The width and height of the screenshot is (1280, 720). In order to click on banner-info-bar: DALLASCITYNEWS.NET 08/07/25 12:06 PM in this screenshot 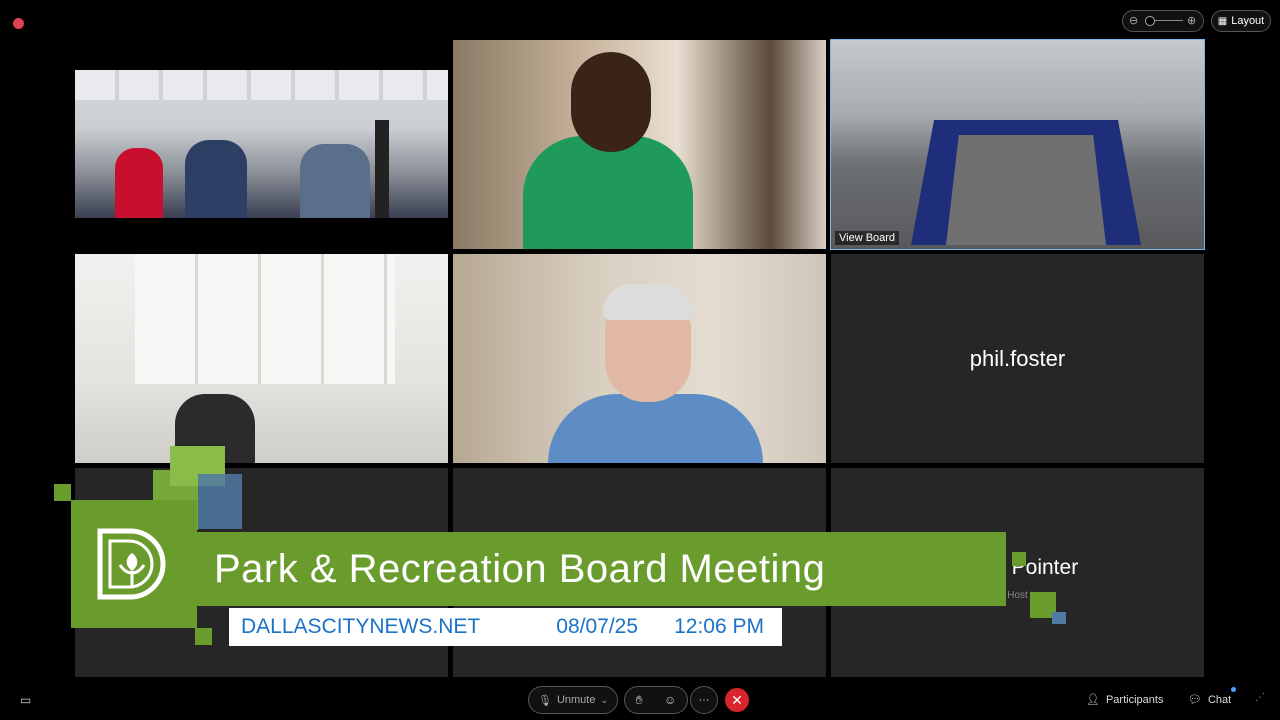, I will do `click(505, 627)`.